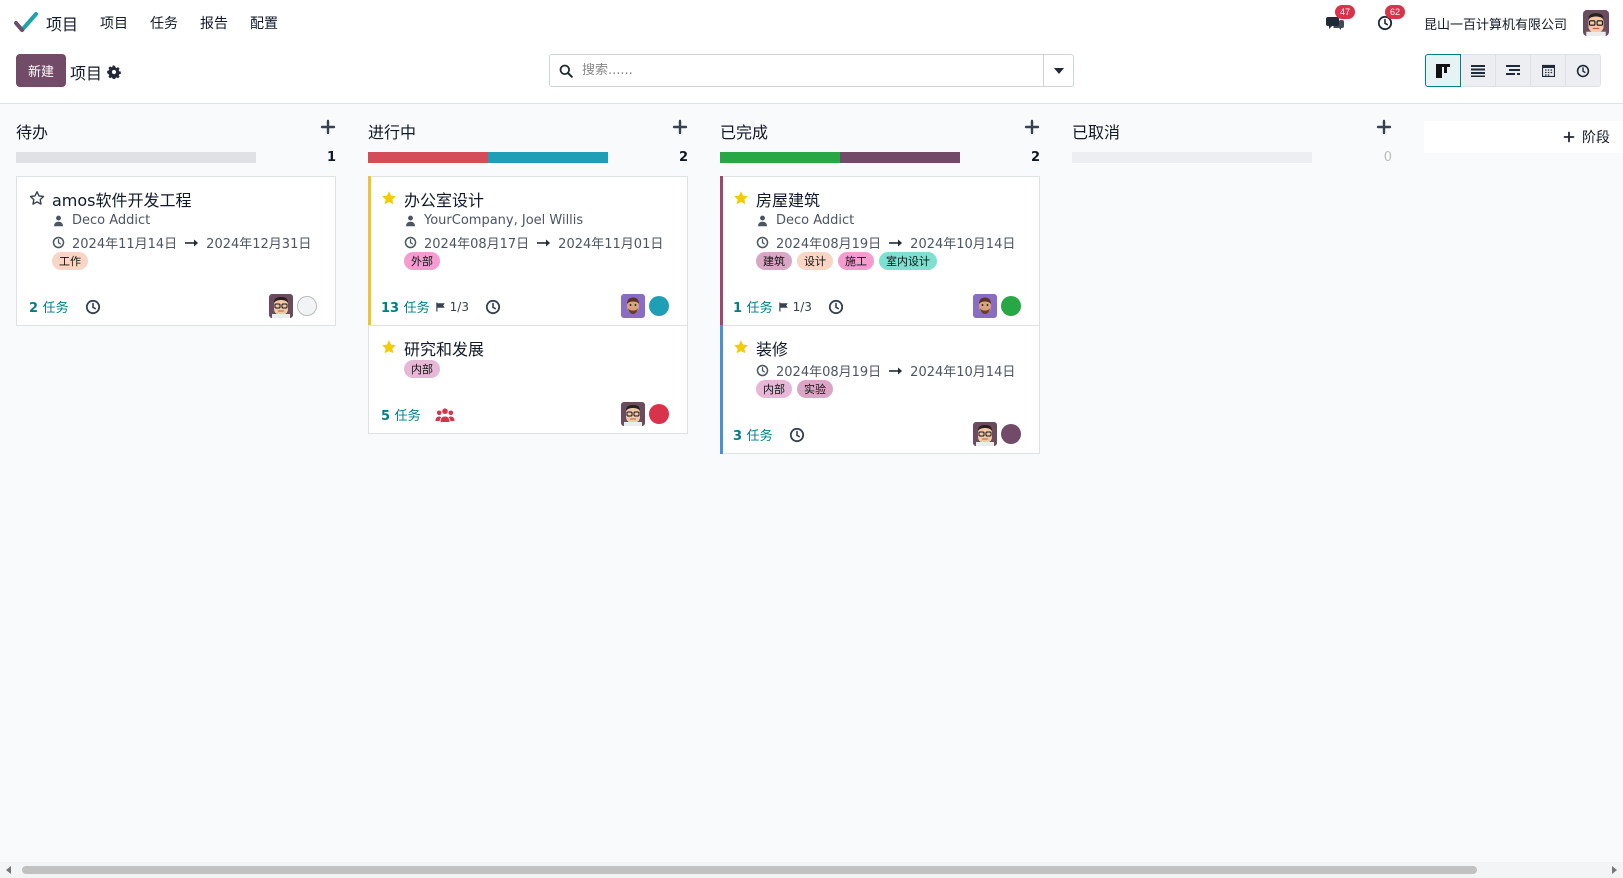  Describe the element at coordinates (885, 242) in the screenshot. I see `date-range: 2024年08月19日 2024年10月14日` at that location.